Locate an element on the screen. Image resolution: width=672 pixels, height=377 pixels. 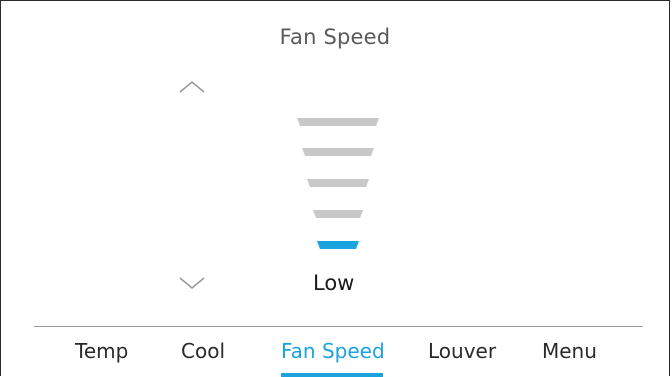
decrease-speed-button is located at coordinates (192, 283).